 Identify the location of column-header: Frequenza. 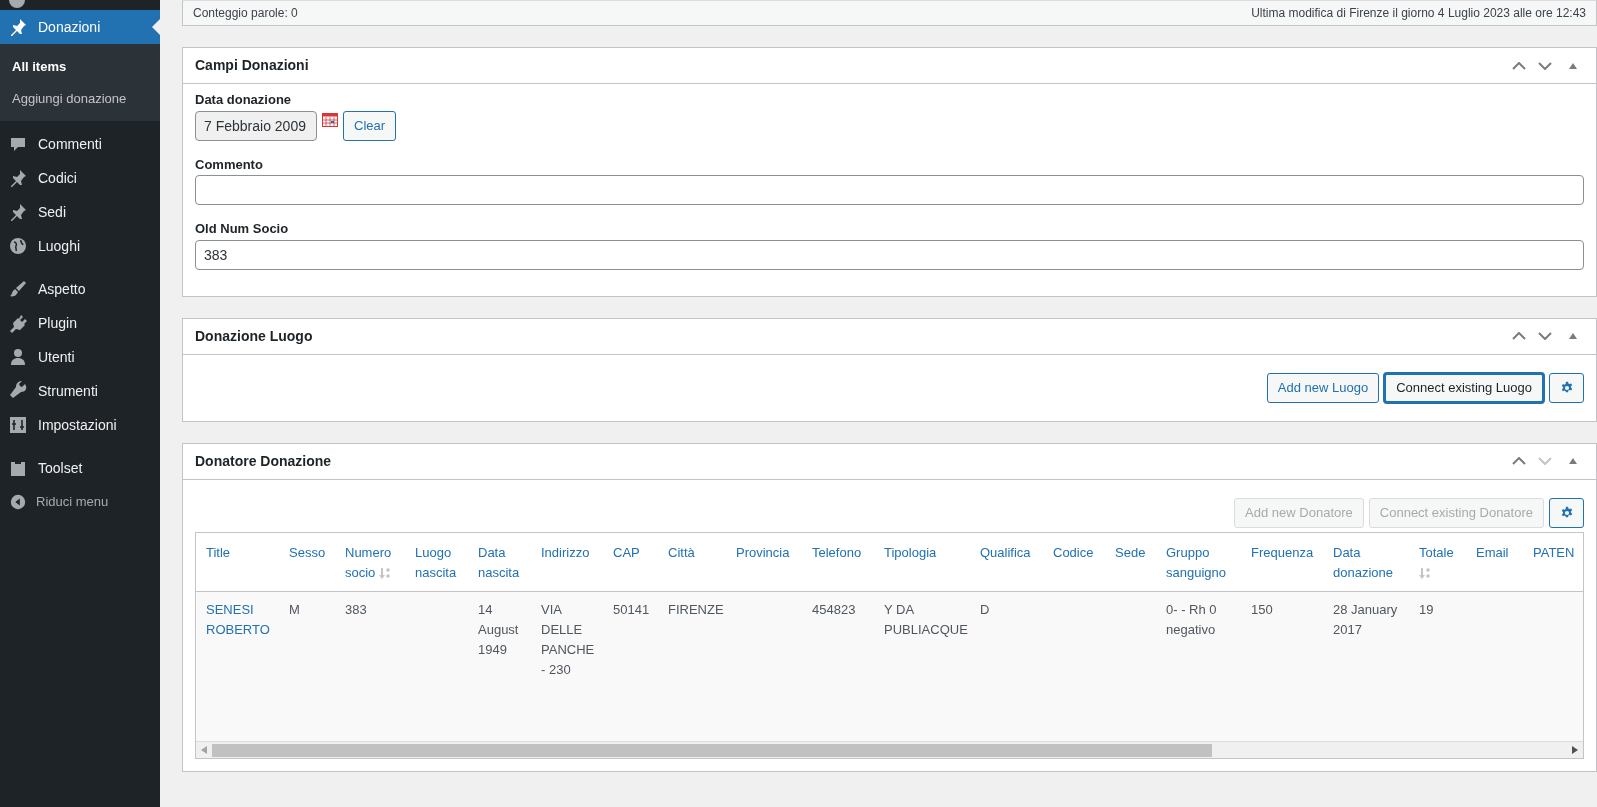
(1282, 561).